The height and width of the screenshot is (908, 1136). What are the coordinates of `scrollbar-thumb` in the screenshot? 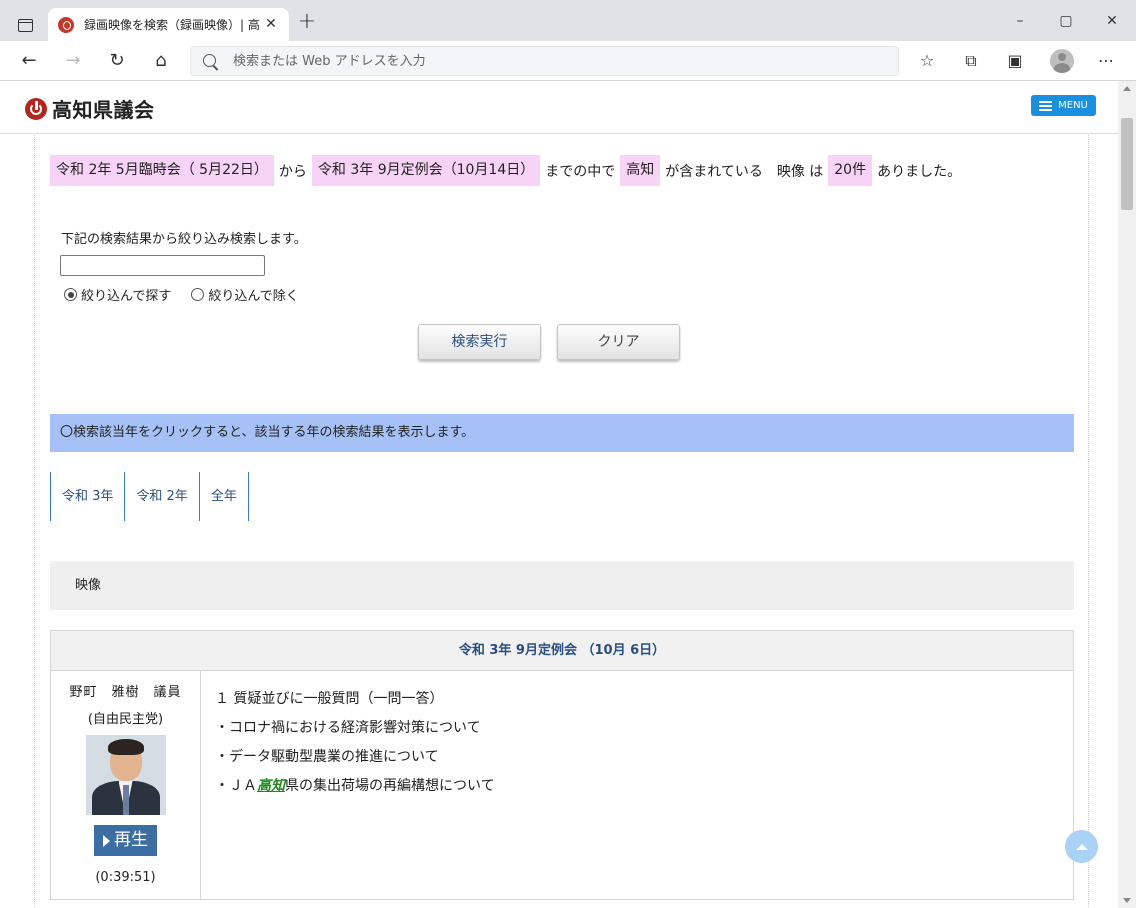 It's located at (1127, 164).